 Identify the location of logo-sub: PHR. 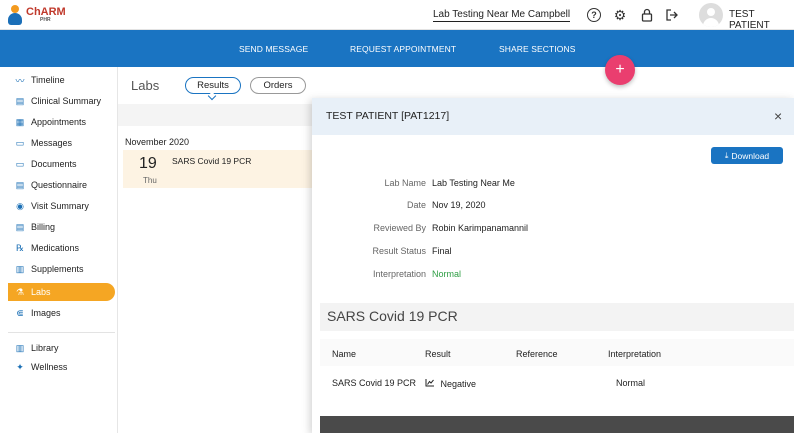
(45, 20).